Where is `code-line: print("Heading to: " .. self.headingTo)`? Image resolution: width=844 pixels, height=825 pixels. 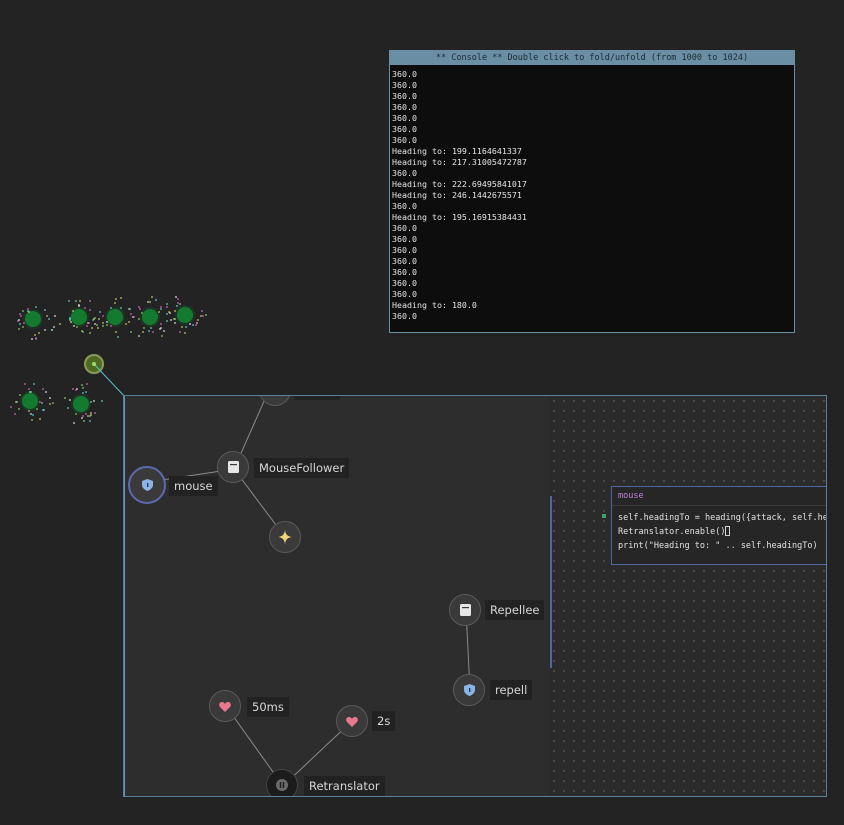
code-line: print("Heading to: " .. self.headingTo) is located at coordinates (719, 546).